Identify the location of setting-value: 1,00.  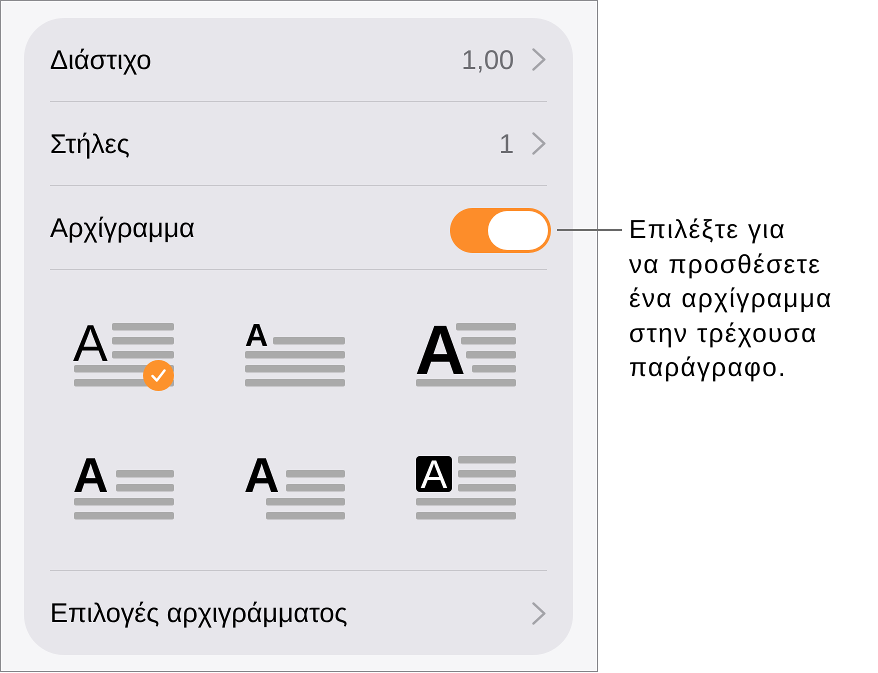
(487, 60).